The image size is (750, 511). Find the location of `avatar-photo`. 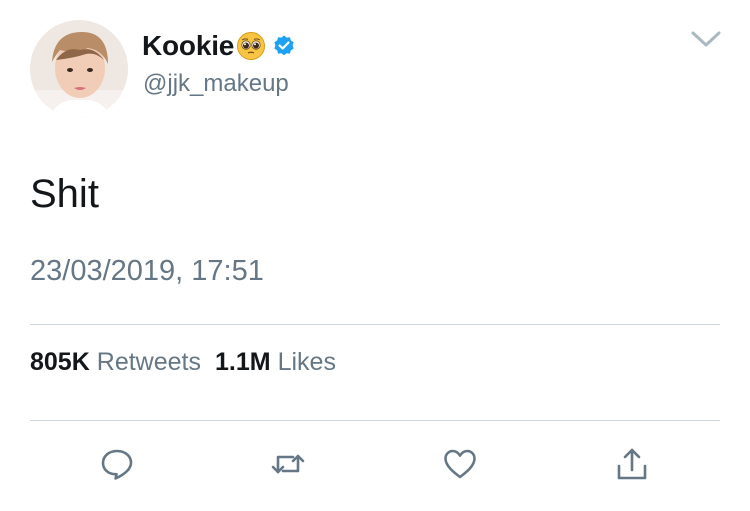

avatar-photo is located at coordinates (79, 69).